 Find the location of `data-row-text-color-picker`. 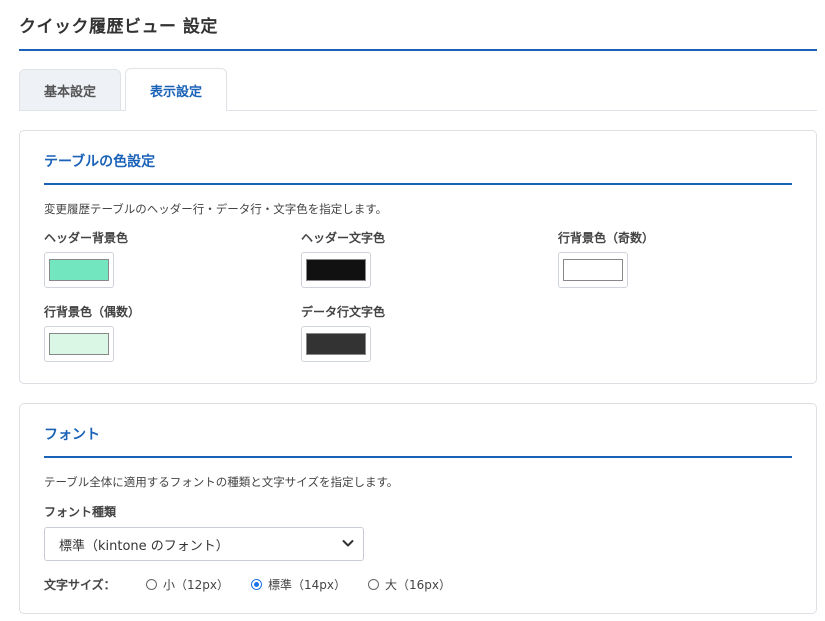

data-row-text-color-picker is located at coordinates (336, 344).